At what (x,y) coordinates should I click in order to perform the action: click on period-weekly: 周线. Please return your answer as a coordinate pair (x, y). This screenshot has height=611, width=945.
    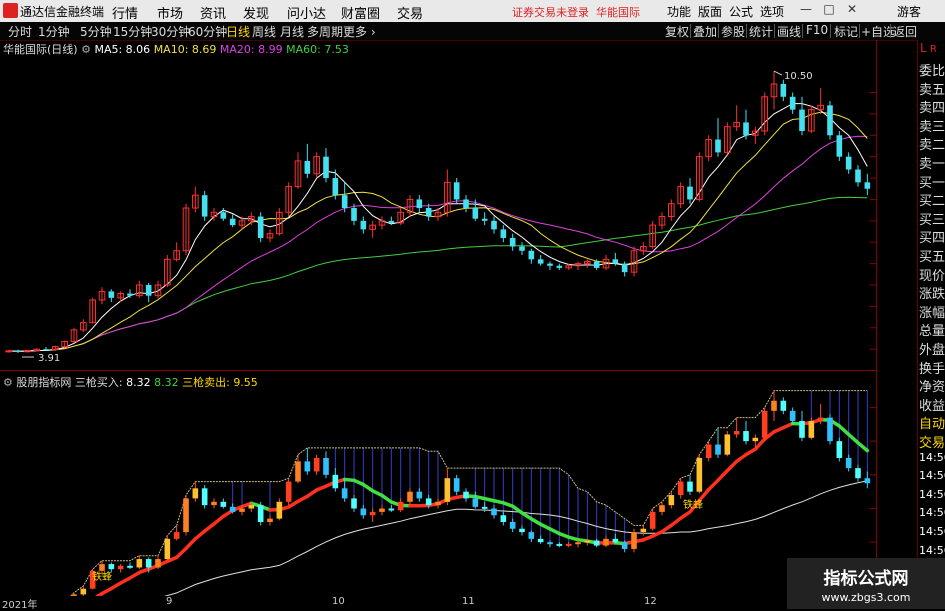
    Looking at the image, I should click on (264, 31).